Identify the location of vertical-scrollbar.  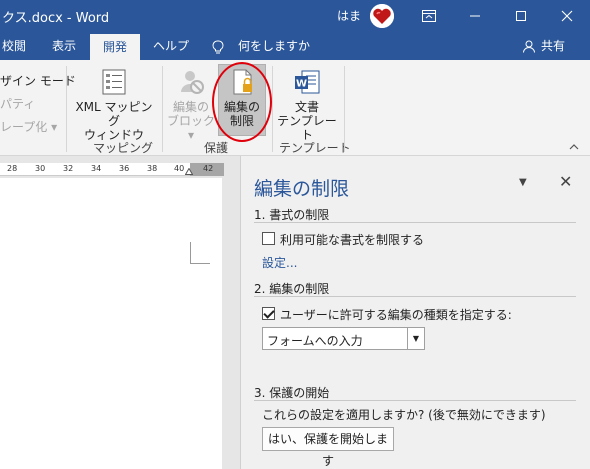
(232, 312).